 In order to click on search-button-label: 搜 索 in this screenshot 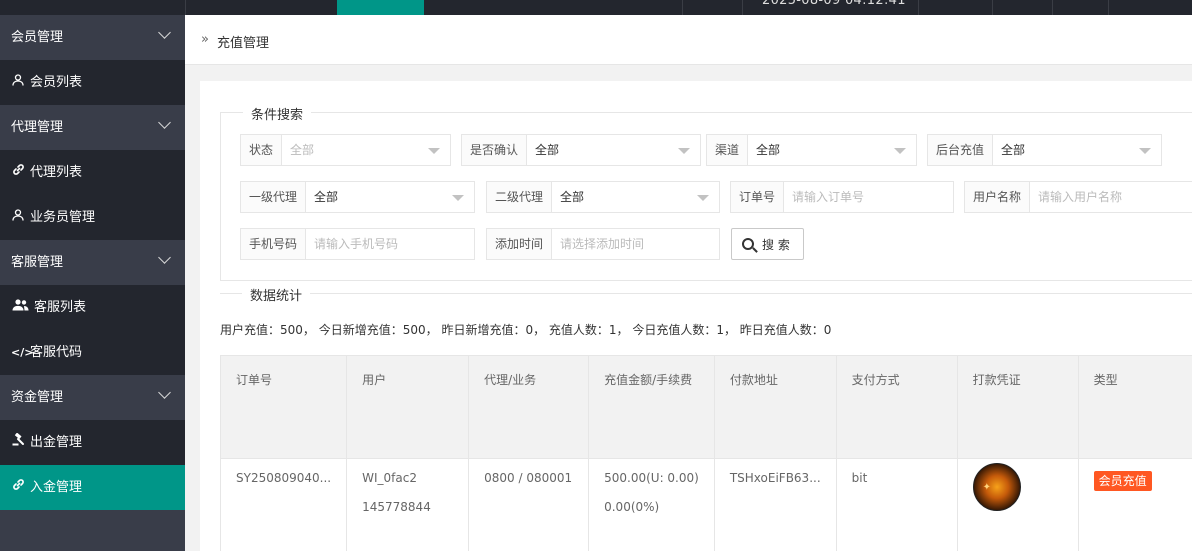, I will do `click(776, 244)`.